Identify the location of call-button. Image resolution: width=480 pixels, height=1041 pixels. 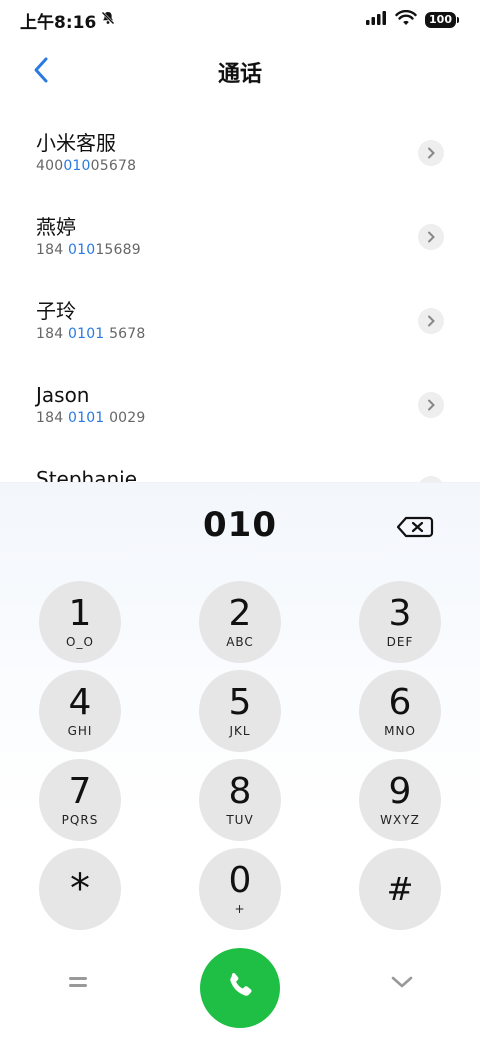
(240, 988).